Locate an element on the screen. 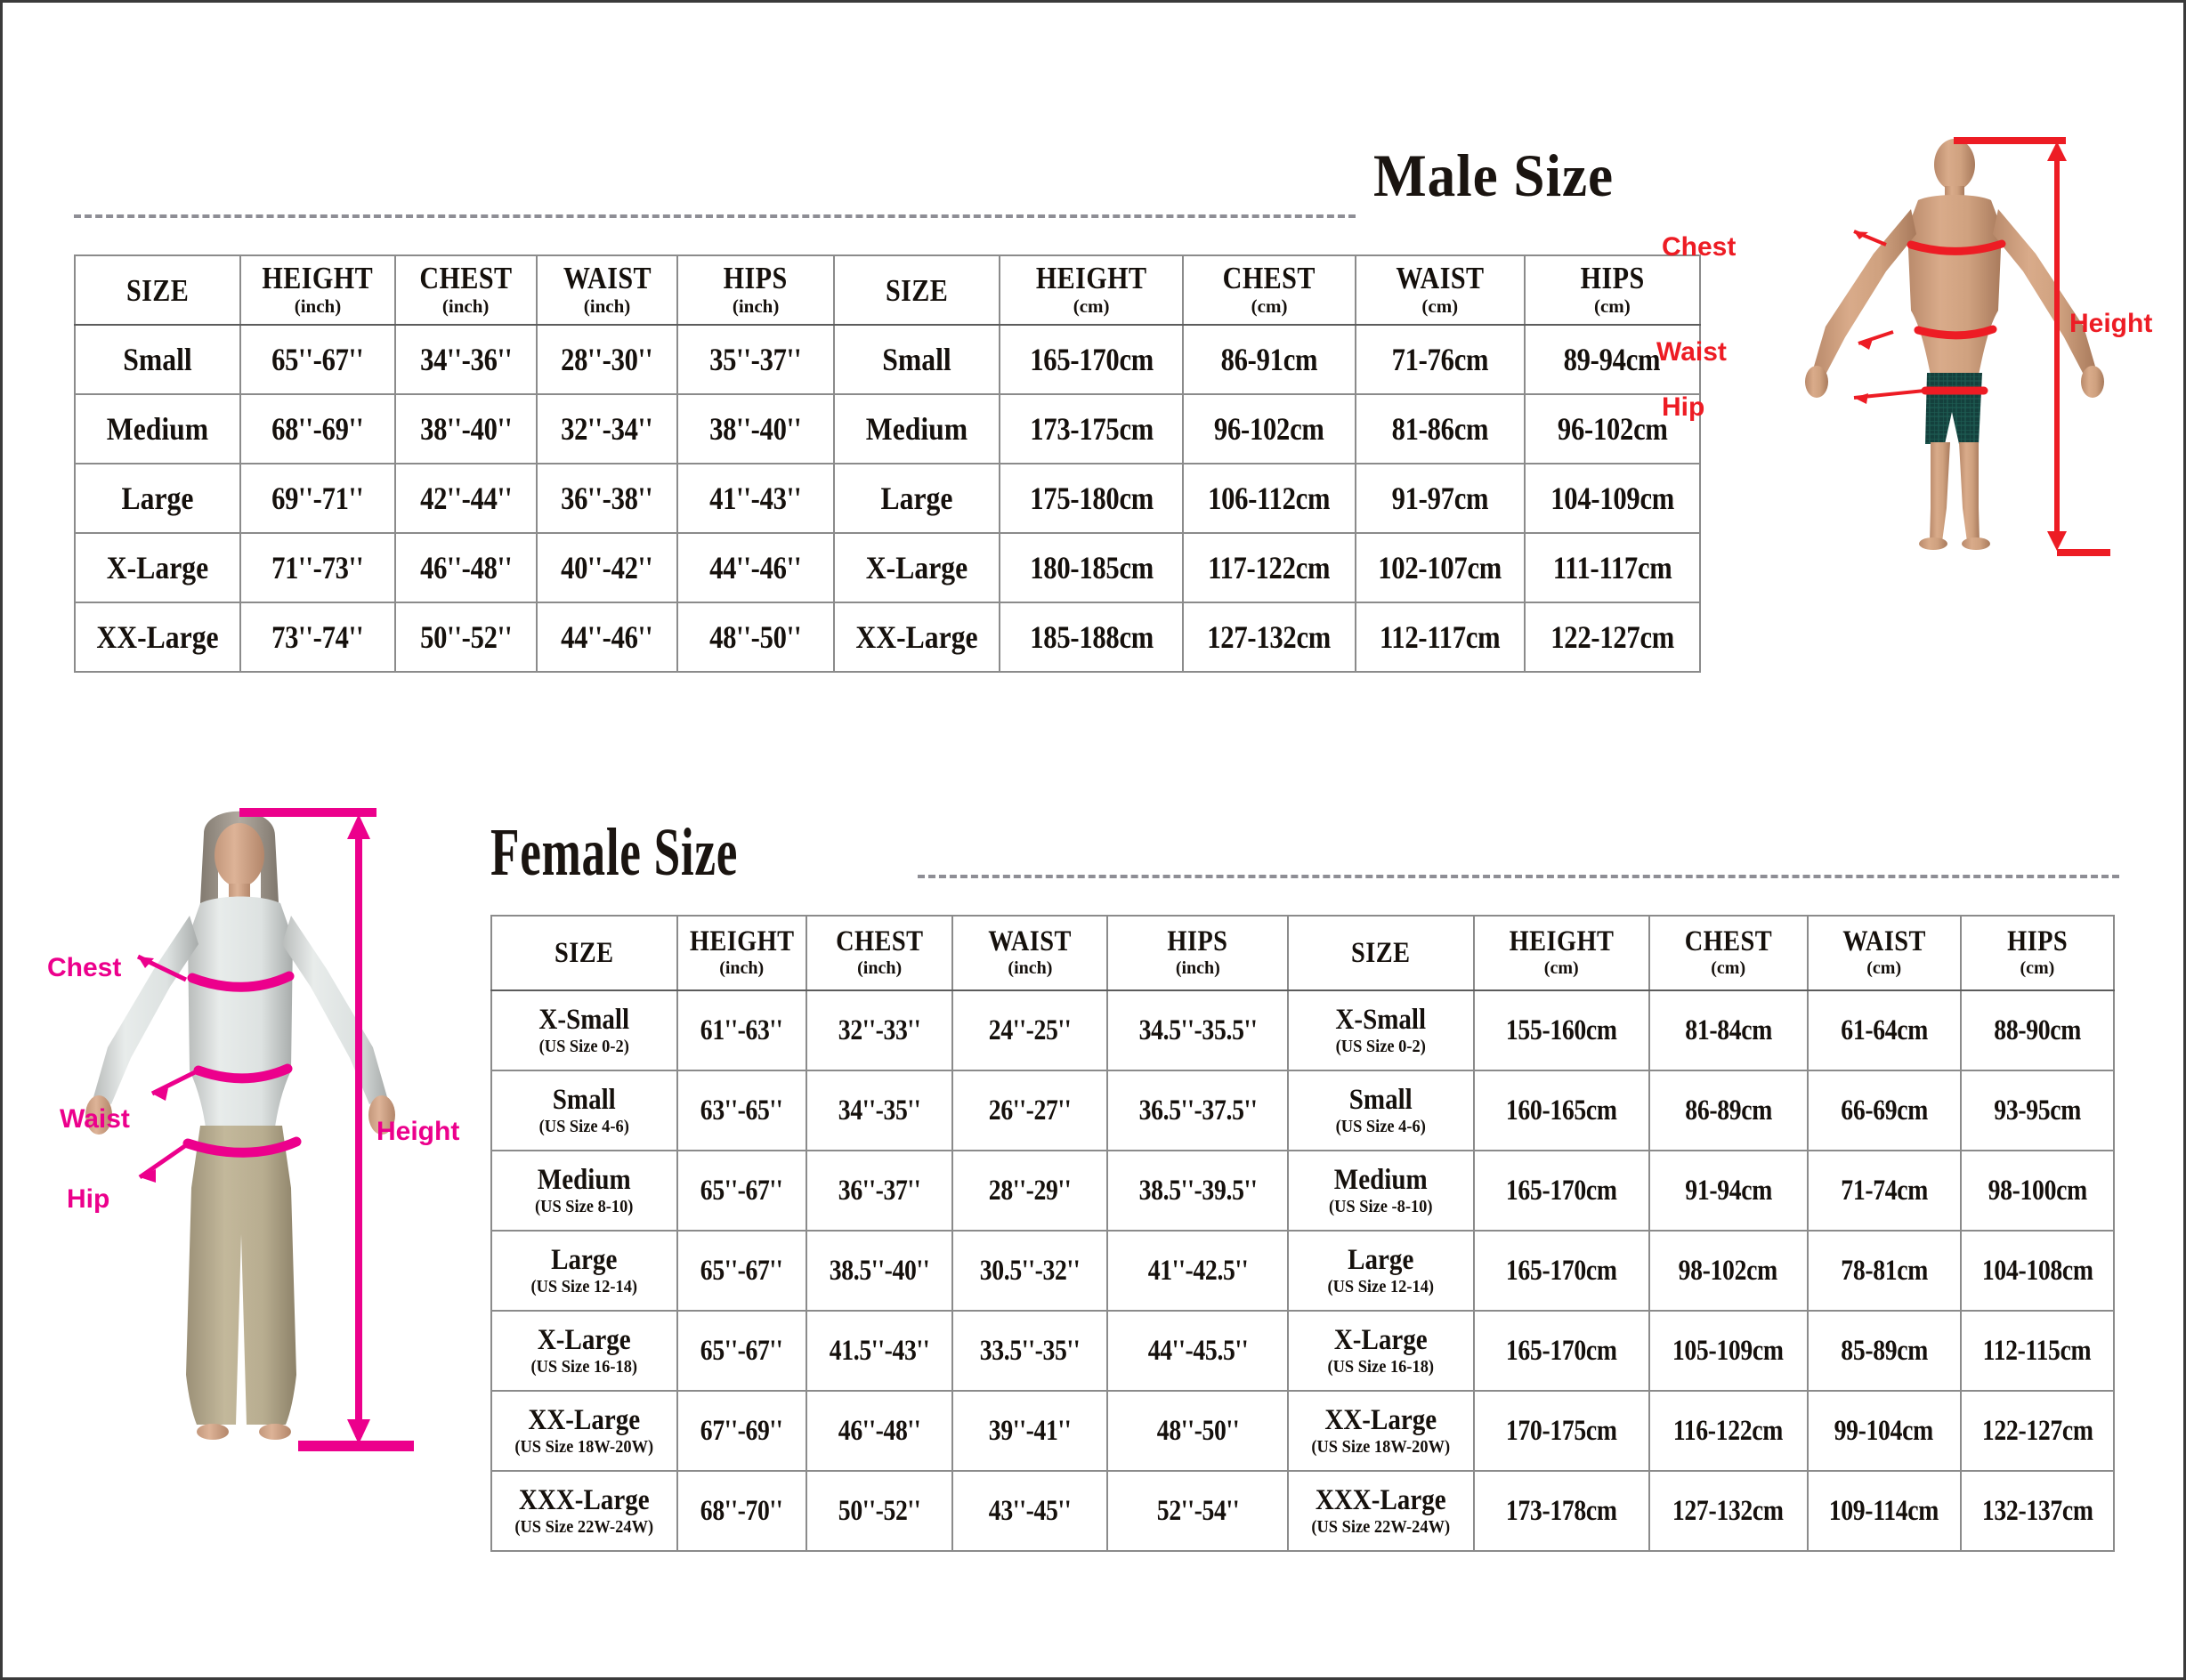 Image resolution: width=2186 pixels, height=1680 pixels. cell-height-inch: 65''-67'' is located at coordinates (741, 1191).